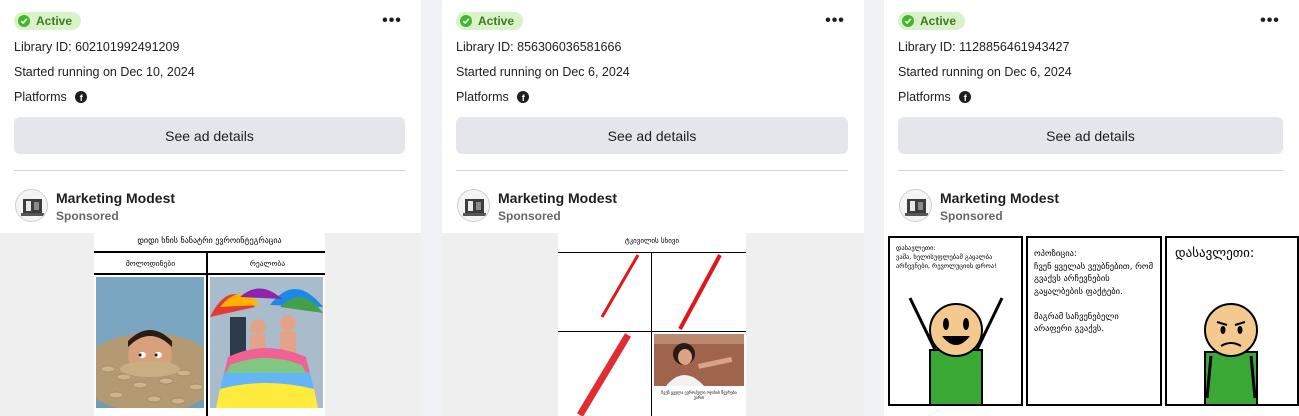  Describe the element at coordinates (984, 47) in the screenshot. I see `library-id: Library ID: 1128856461943427` at that location.